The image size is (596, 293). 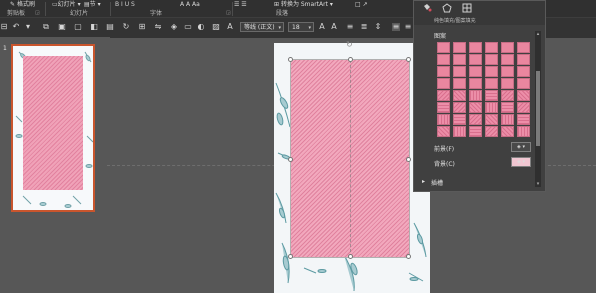 I want to click on paste-icon: ▣, so click(x=62, y=27).